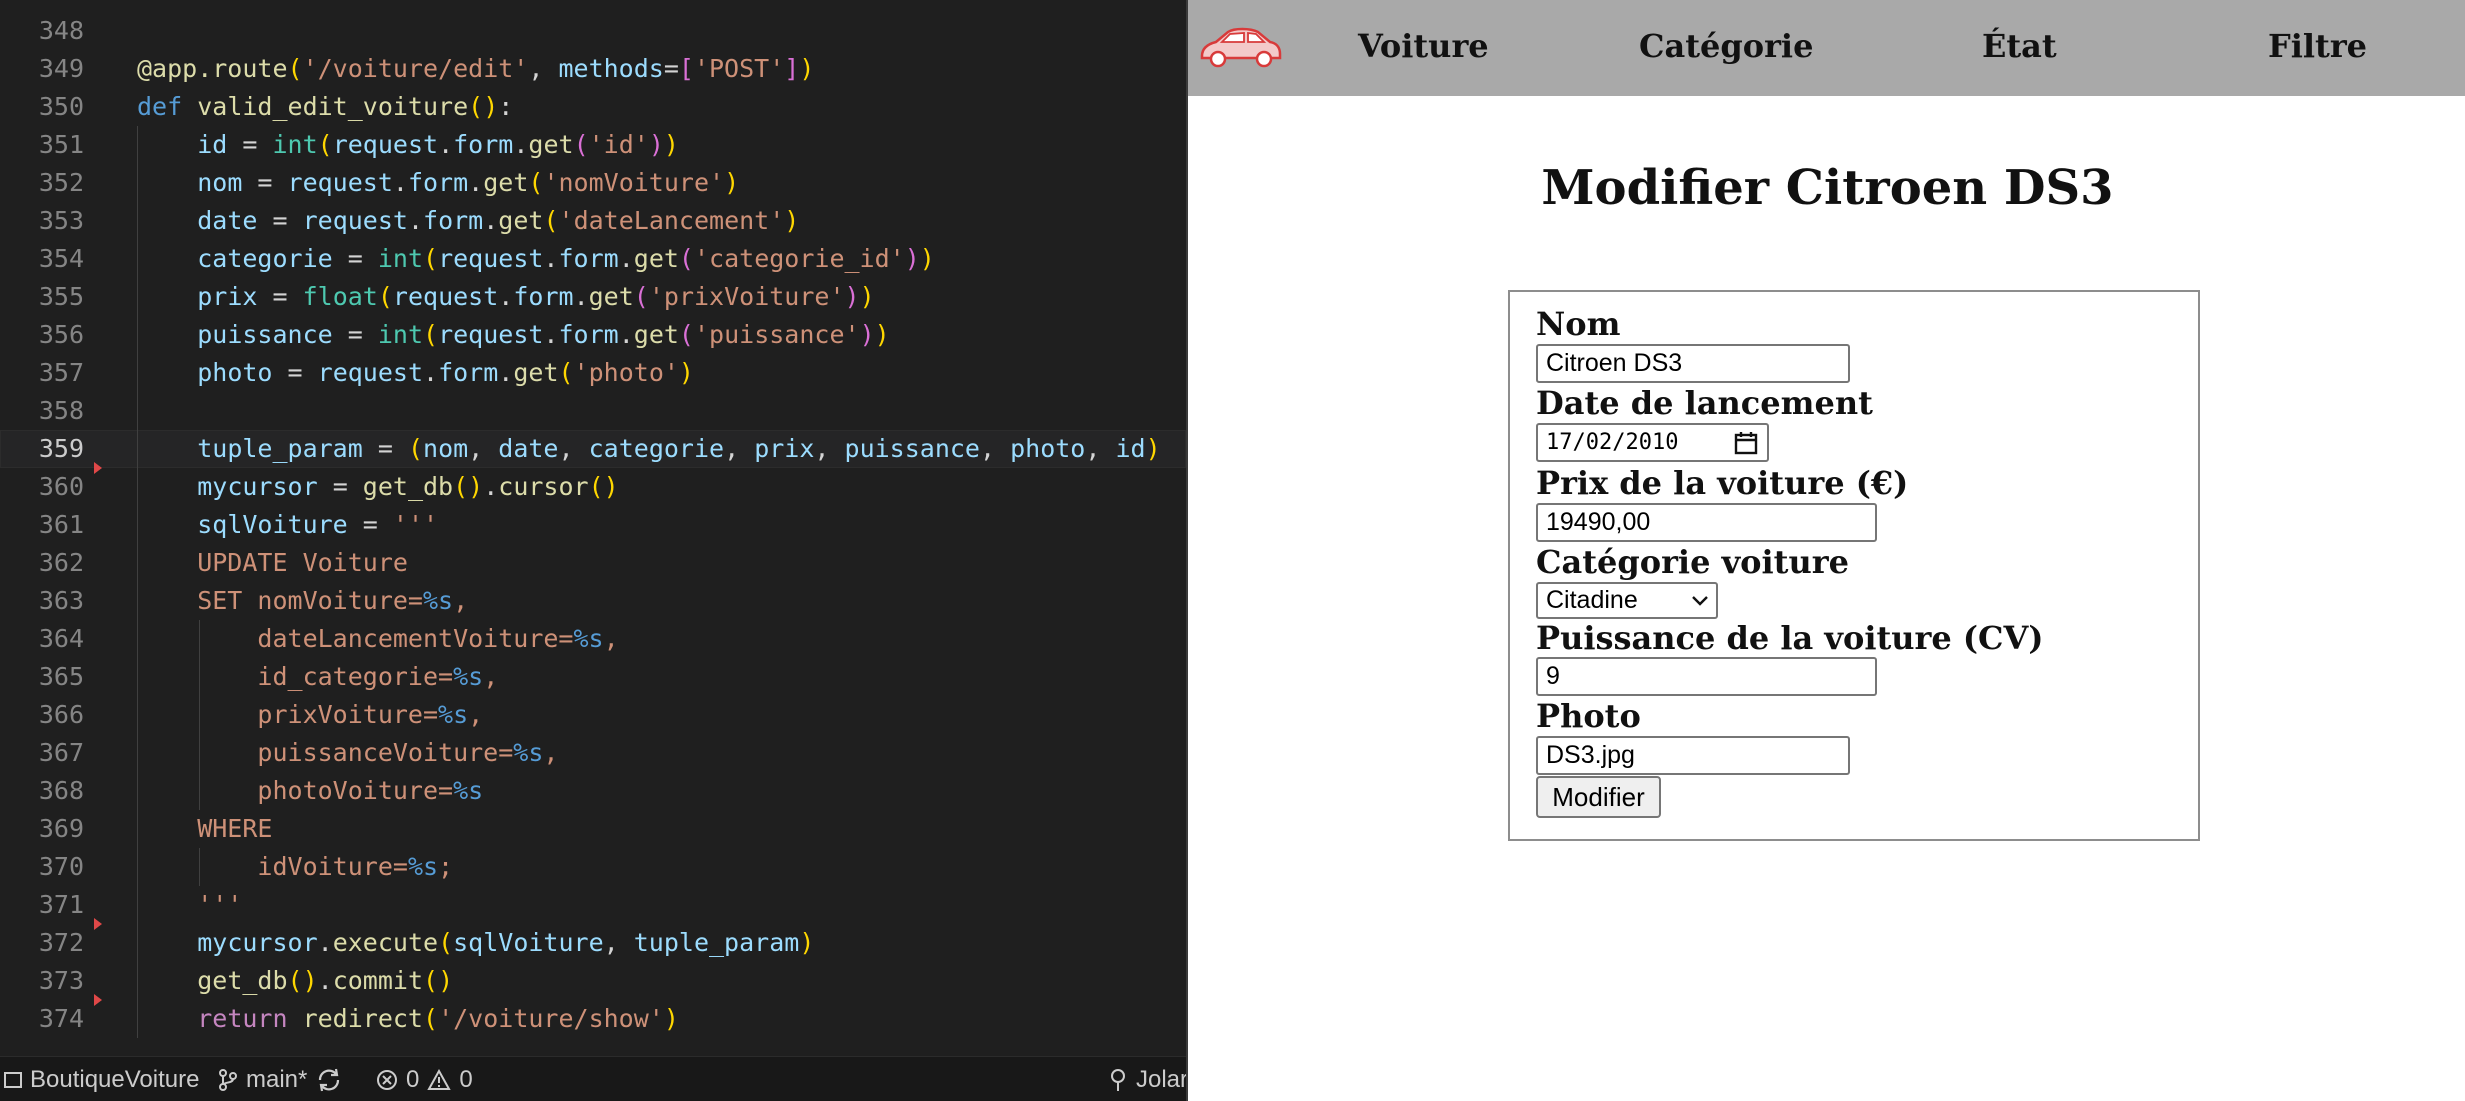 The width and height of the screenshot is (2465, 1101). Describe the element at coordinates (593, 715) in the screenshot. I see `code-line: 366 prixVoiture=%s,` at that location.